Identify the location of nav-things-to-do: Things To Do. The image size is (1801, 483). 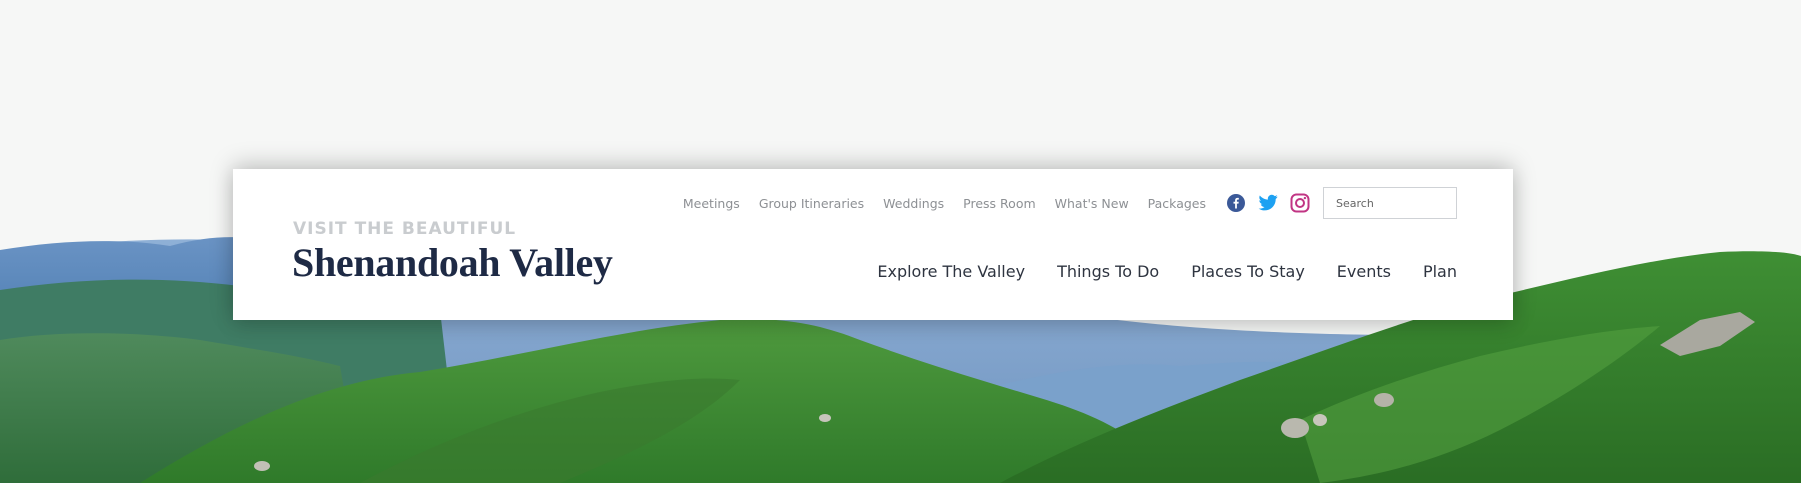
(1108, 271).